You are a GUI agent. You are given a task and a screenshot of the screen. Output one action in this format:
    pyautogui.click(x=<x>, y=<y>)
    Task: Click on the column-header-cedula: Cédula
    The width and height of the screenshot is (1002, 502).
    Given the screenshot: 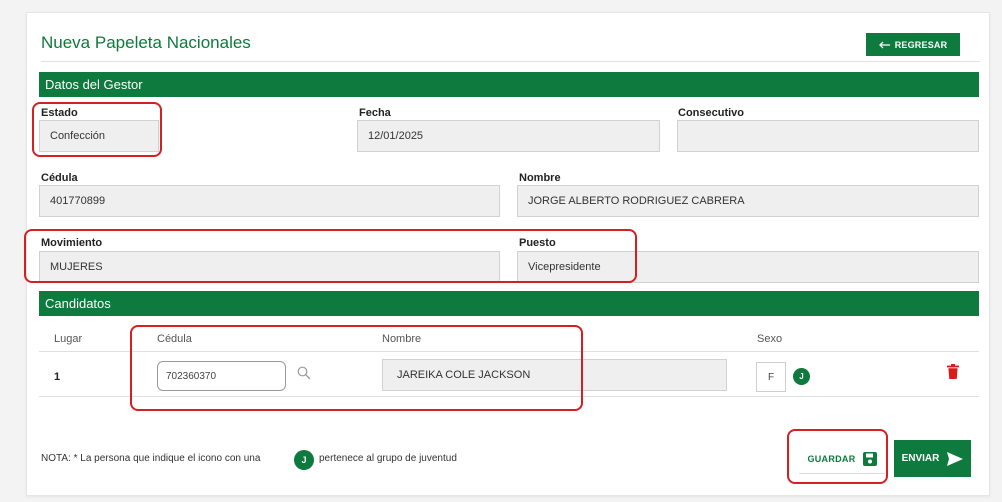 What is the action you would take?
    pyautogui.click(x=174, y=339)
    